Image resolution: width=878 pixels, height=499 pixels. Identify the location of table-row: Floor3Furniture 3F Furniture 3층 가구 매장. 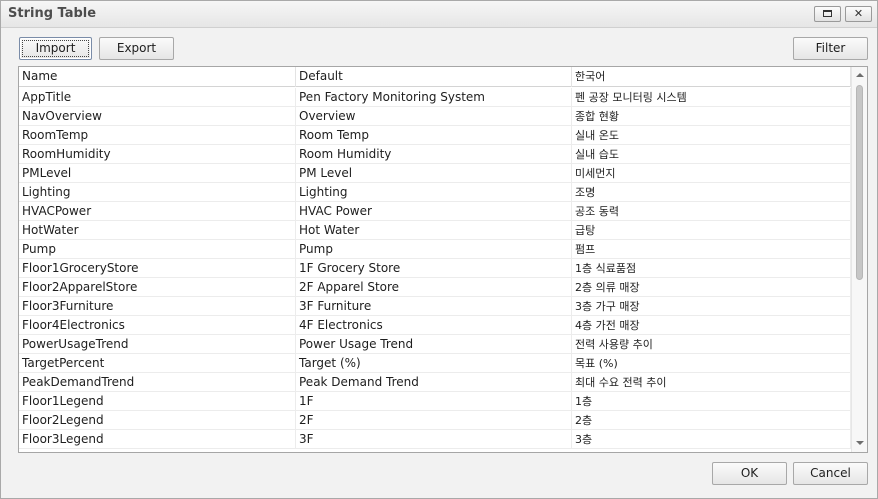
(435, 306).